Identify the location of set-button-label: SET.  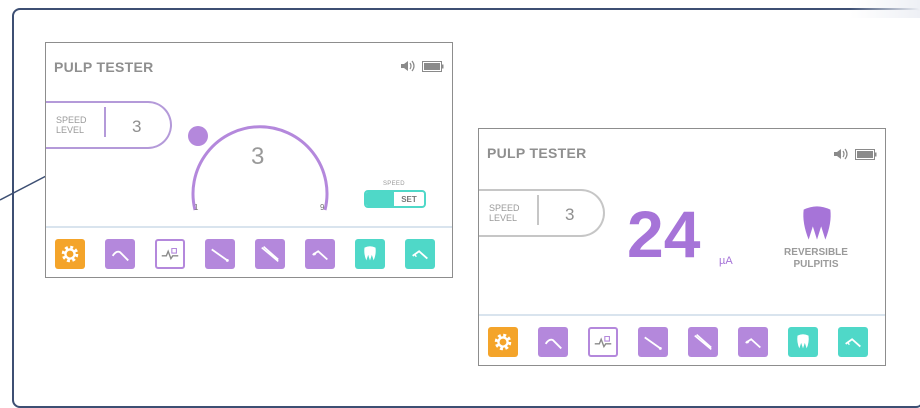
(409, 199).